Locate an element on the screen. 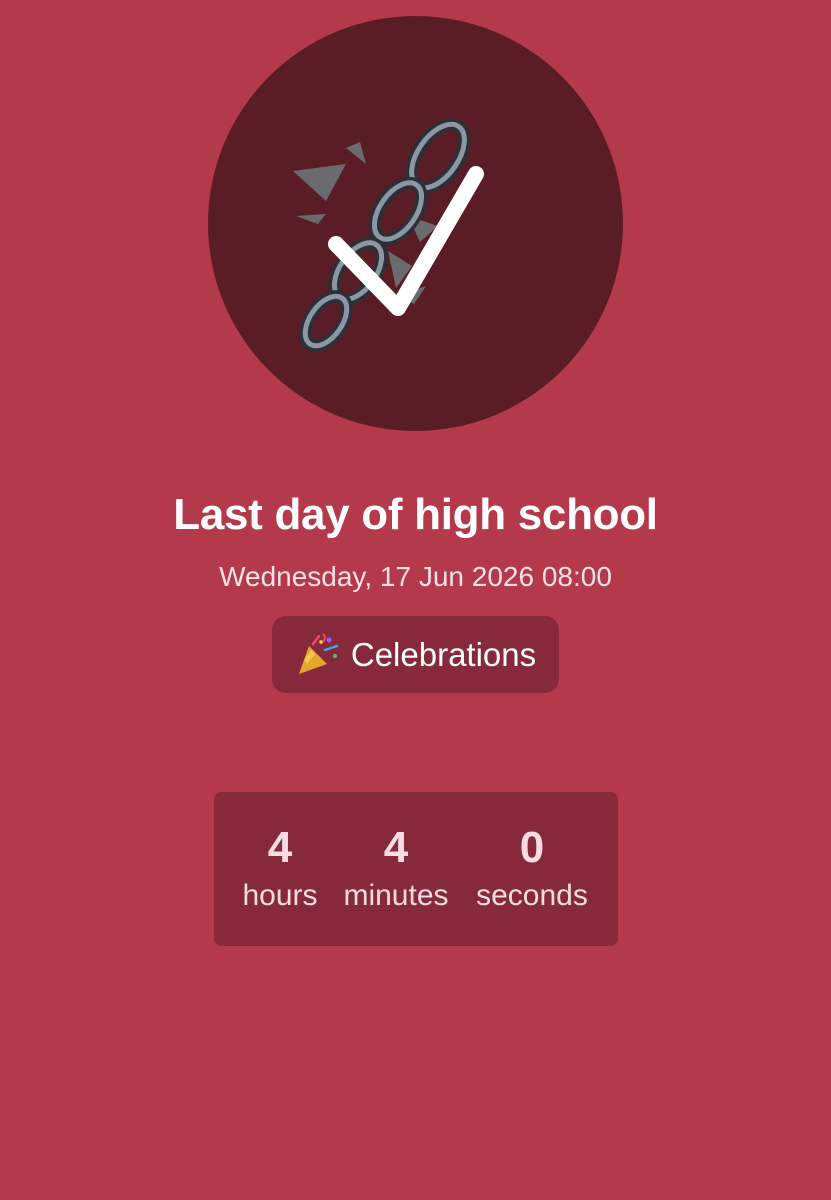 This screenshot has width=831, height=1200. seconds-value: 0 is located at coordinates (532, 847).